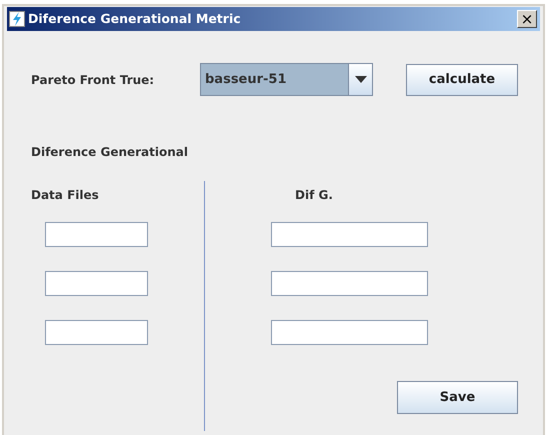 The height and width of the screenshot is (435, 547). I want to click on section-title: Diference Generational, so click(110, 152).